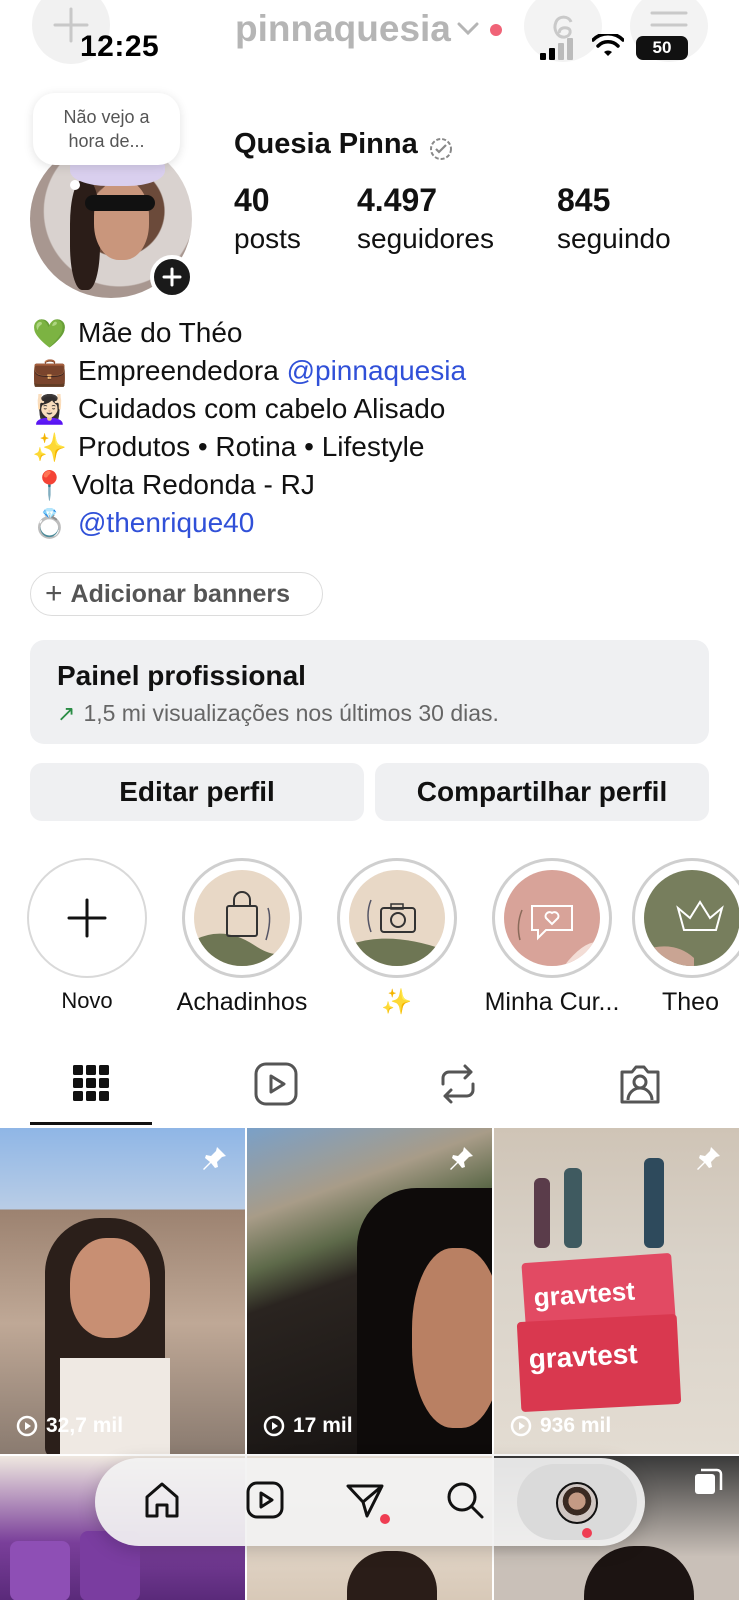 The height and width of the screenshot is (1600, 739). I want to click on active-tab-indicator, so click(91, 1123).